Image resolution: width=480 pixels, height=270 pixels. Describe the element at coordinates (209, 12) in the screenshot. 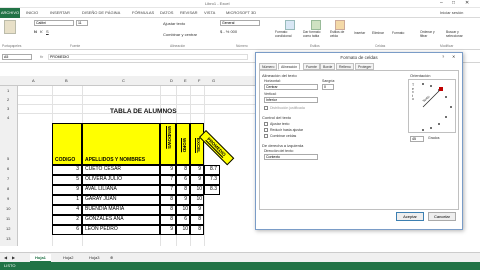

I see `tab-vista: VISTA` at that location.